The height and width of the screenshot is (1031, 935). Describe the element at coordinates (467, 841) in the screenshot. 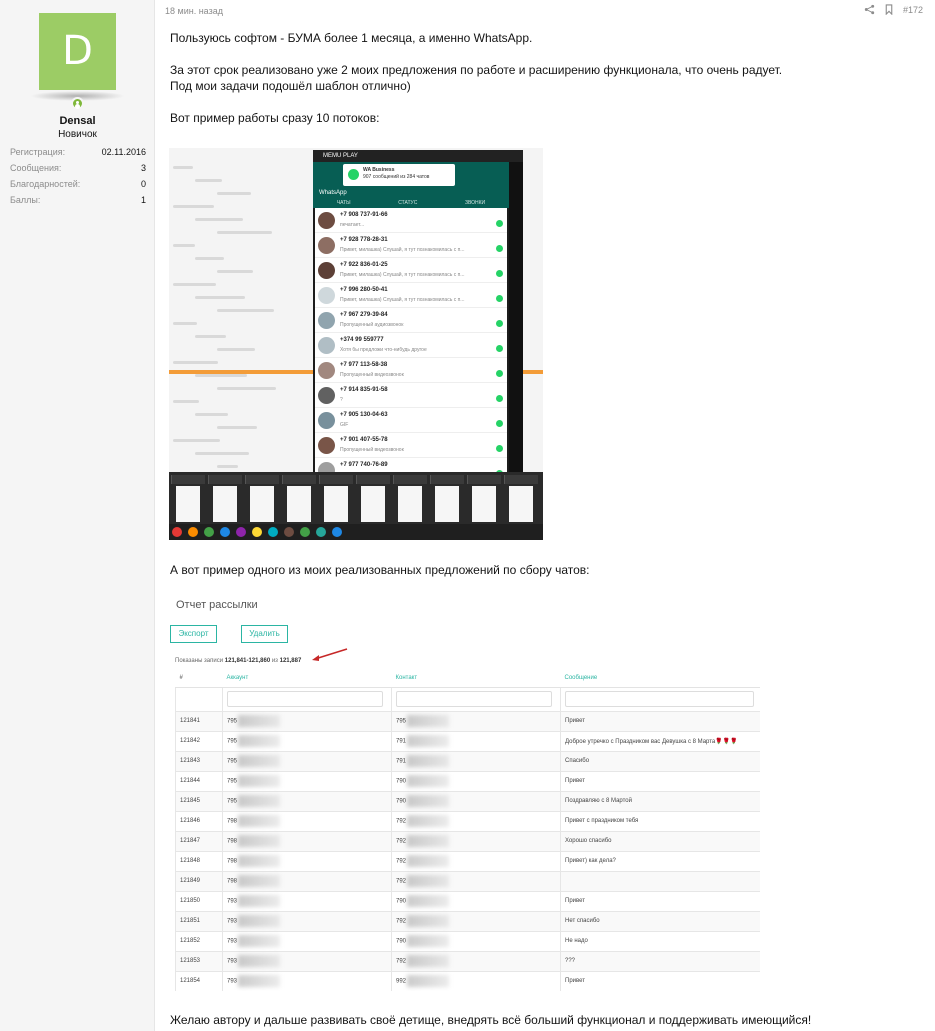

I see `table-row: 121847 798 792 Хорошо спасибо` at that location.